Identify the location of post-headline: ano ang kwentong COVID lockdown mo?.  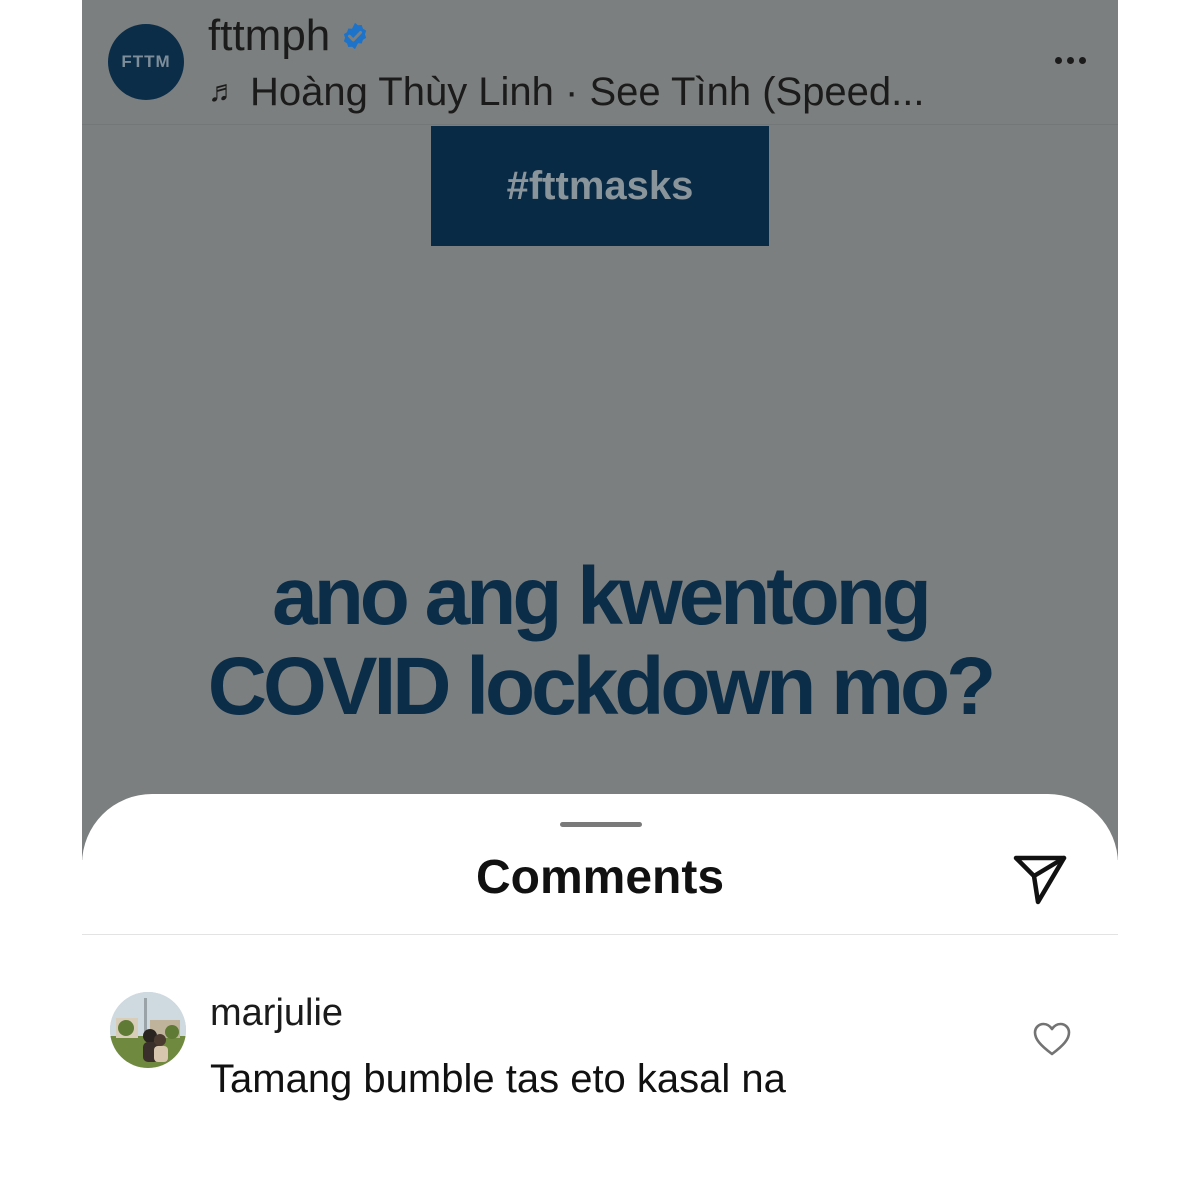
(600, 642).